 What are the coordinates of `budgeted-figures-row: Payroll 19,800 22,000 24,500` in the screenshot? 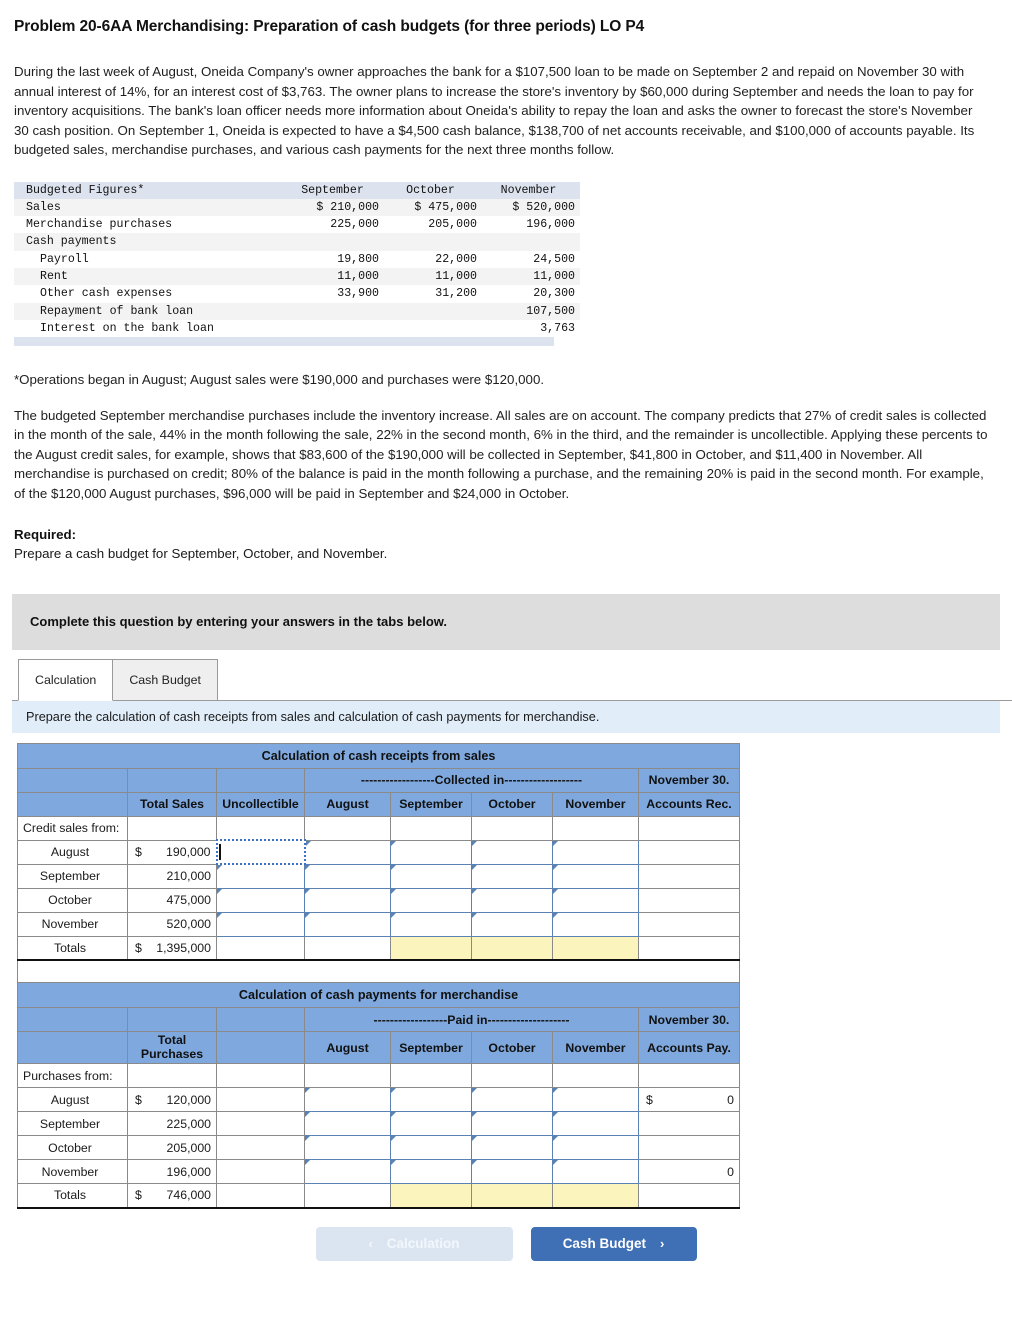 It's located at (297, 259).